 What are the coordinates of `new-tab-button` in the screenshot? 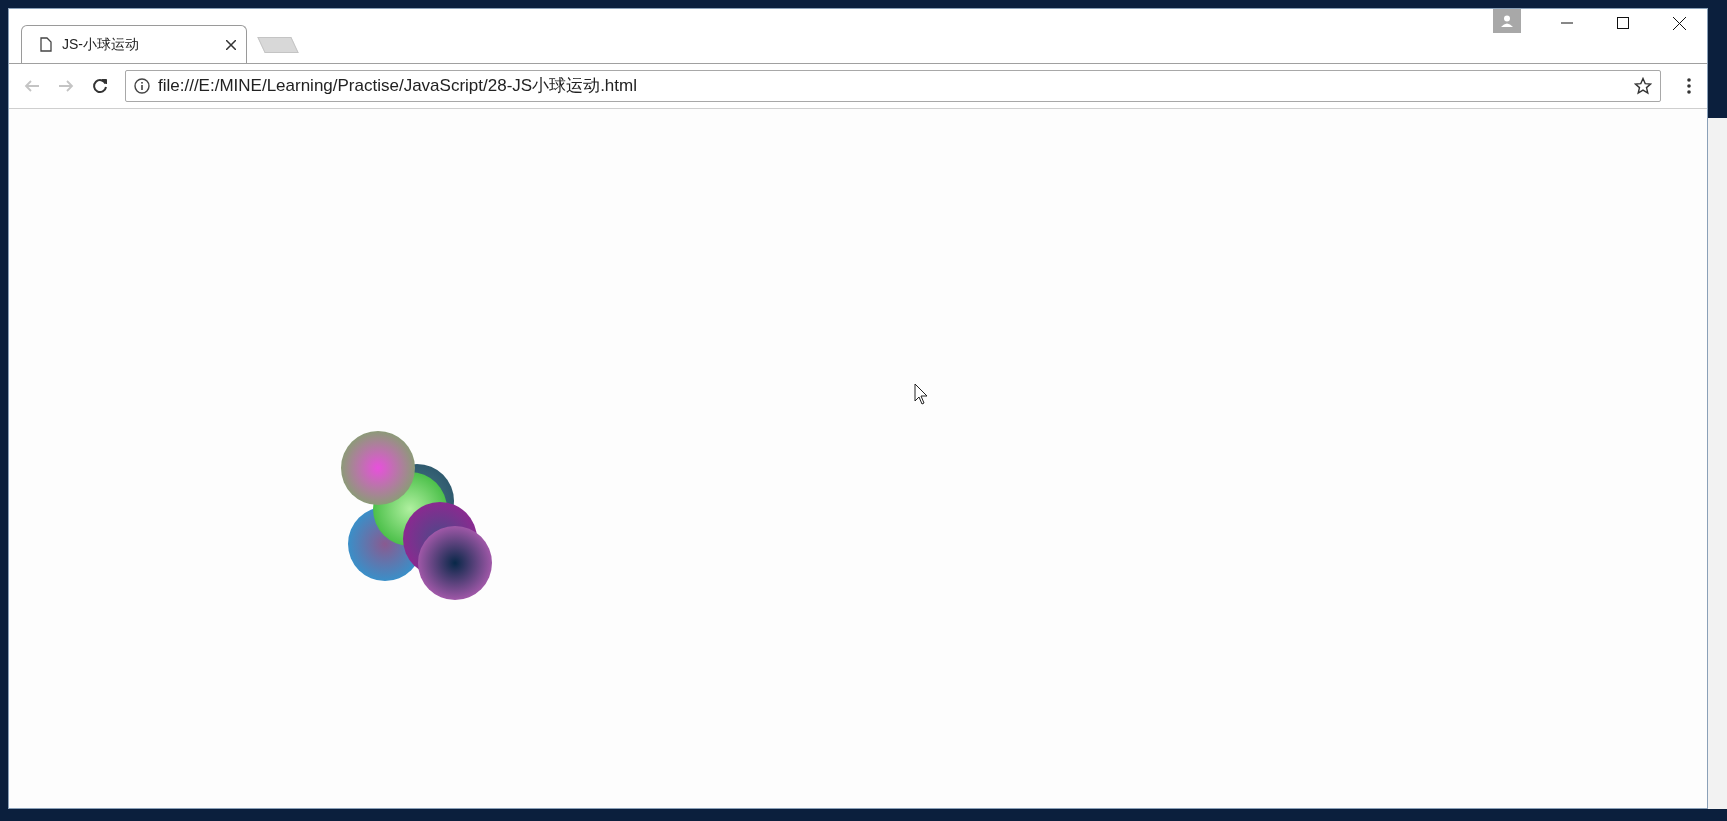 It's located at (278, 45).